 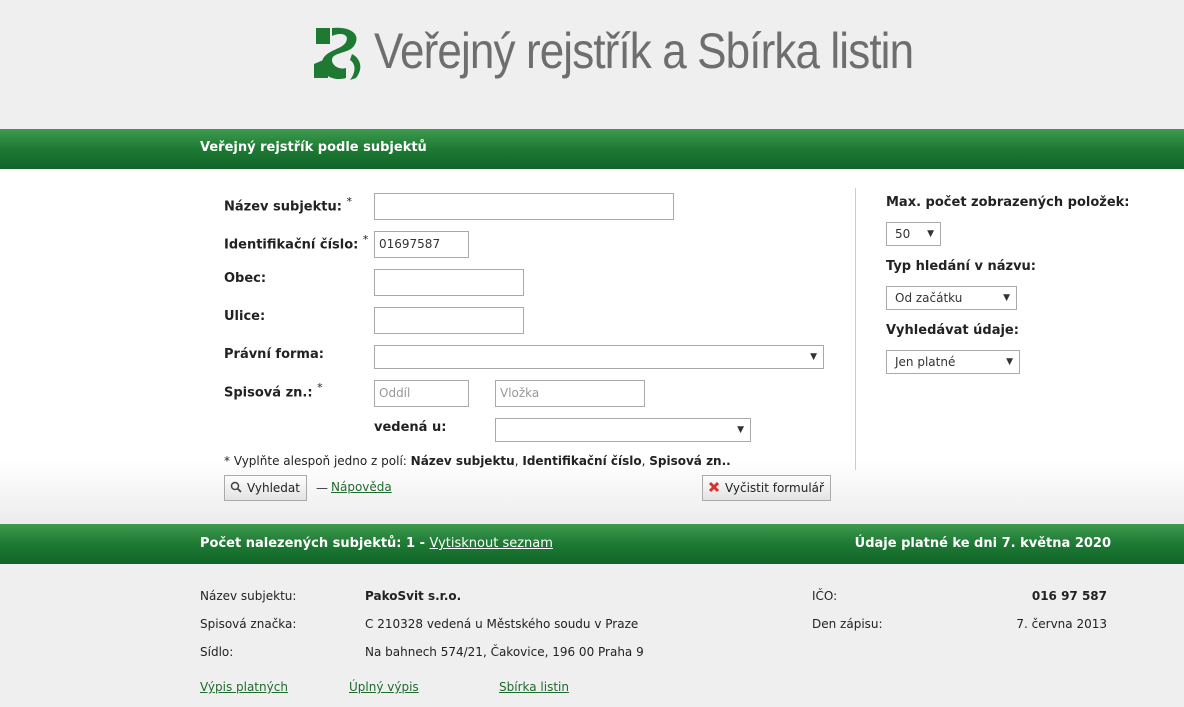 What do you see at coordinates (410, 427) in the screenshot?
I see `court-label: vedená u:` at bounding box center [410, 427].